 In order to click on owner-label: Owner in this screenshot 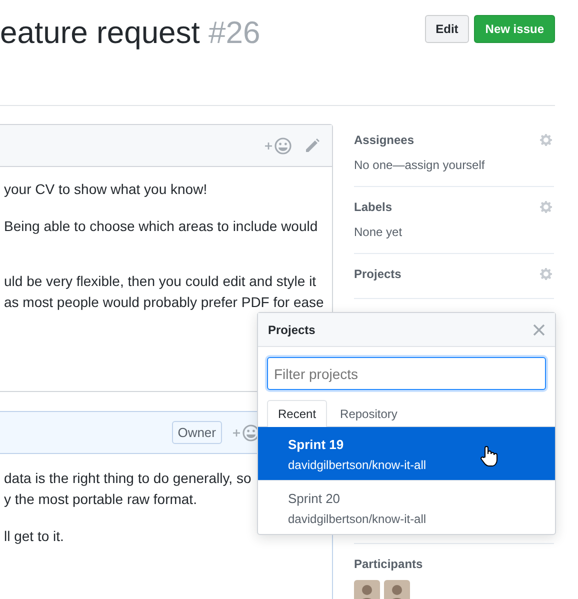, I will do `click(197, 432)`.